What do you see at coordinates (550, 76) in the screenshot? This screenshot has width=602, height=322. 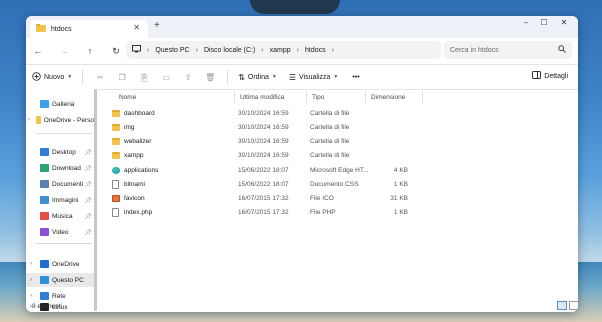 I see `details-button: Dettagli` at bounding box center [550, 76].